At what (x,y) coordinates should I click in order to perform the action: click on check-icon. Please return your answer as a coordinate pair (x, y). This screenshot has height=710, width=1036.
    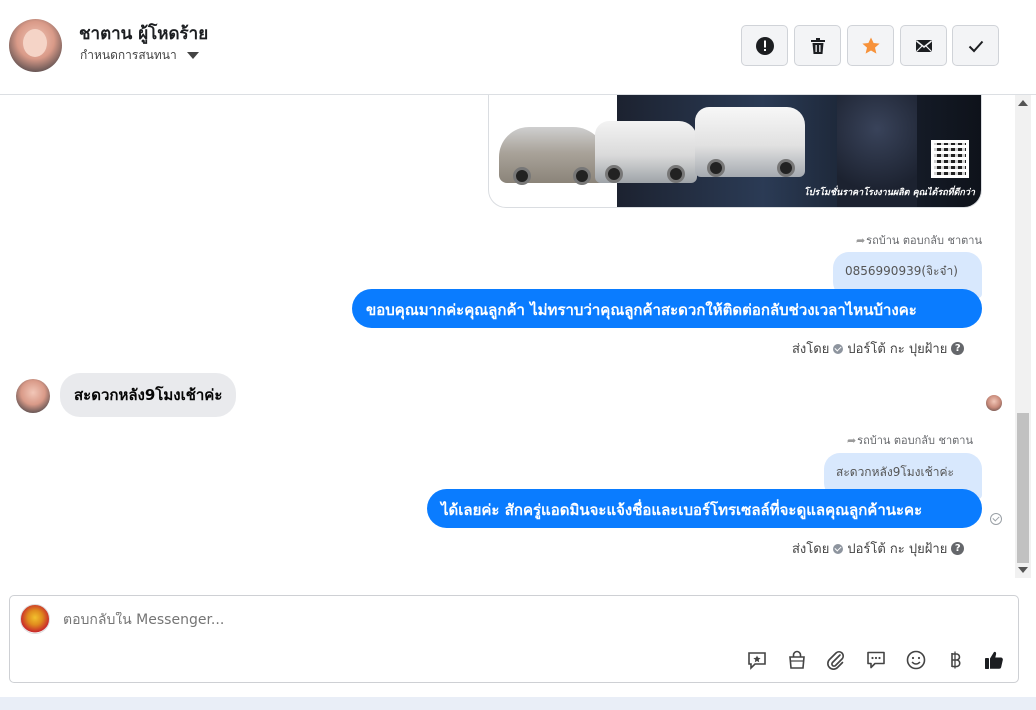
    Looking at the image, I should click on (975, 46).